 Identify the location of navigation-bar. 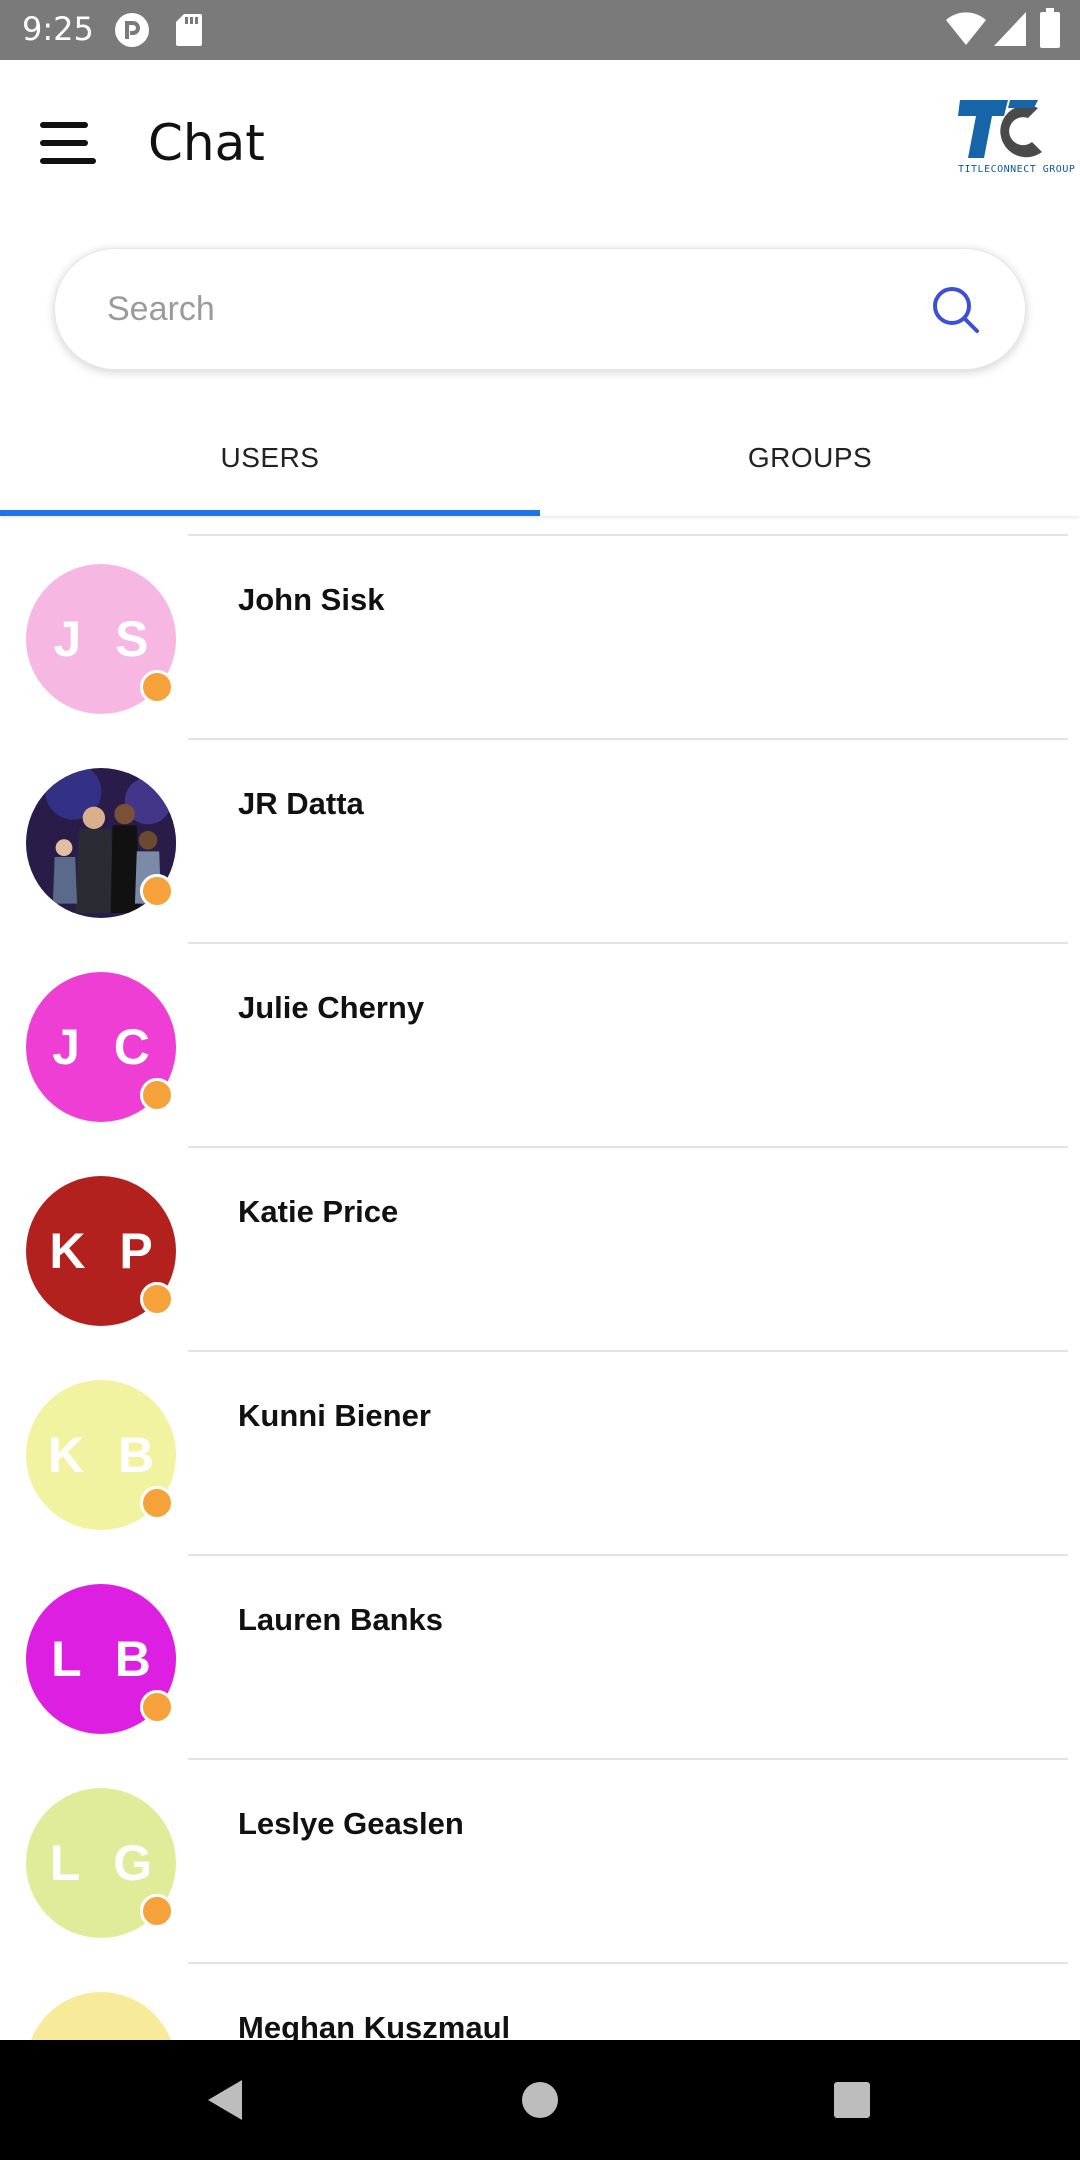
(540, 2100).